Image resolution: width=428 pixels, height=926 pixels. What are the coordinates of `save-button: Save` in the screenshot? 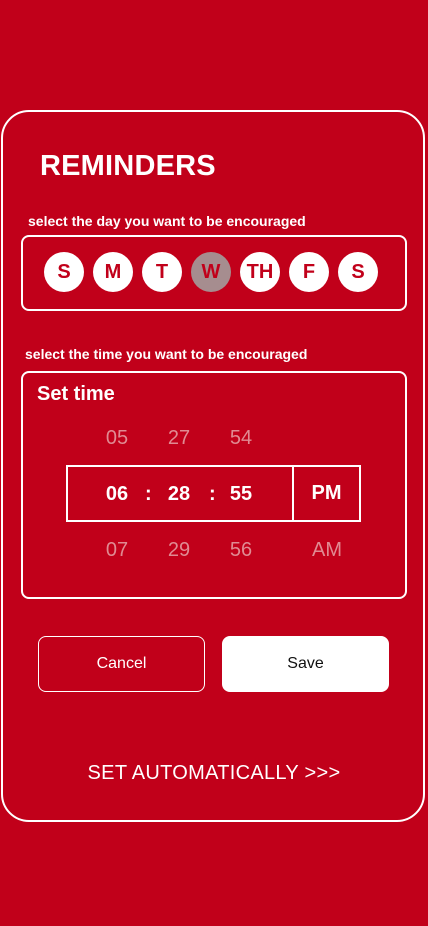 It's located at (305, 664).